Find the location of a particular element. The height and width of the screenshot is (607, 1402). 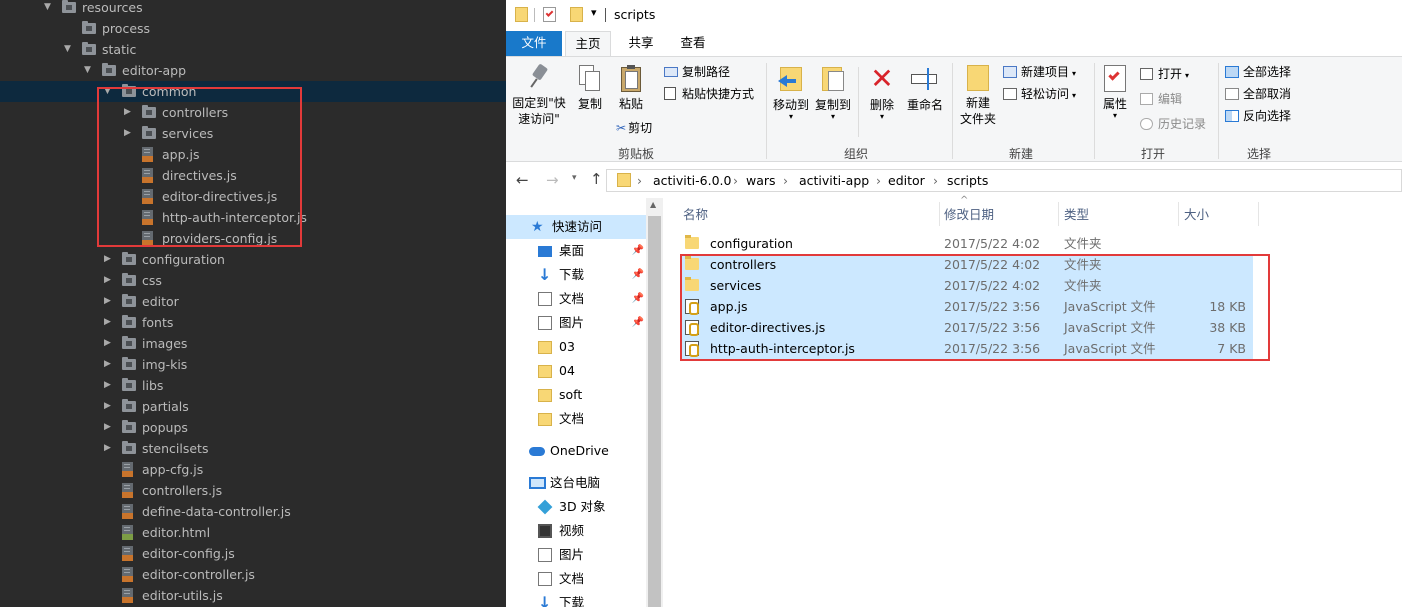

recent-dropdown-icon: ▾ is located at coordinates (574, 178).